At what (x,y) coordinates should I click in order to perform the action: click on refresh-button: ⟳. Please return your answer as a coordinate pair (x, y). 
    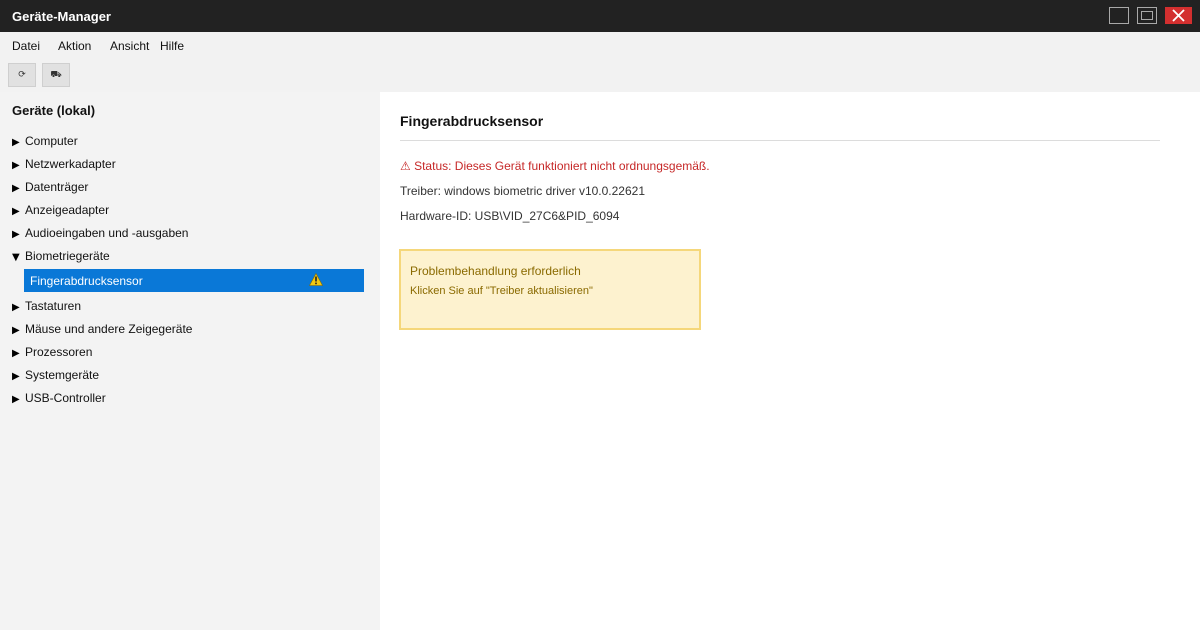
    Looking at the image, I should click on (22, 75).